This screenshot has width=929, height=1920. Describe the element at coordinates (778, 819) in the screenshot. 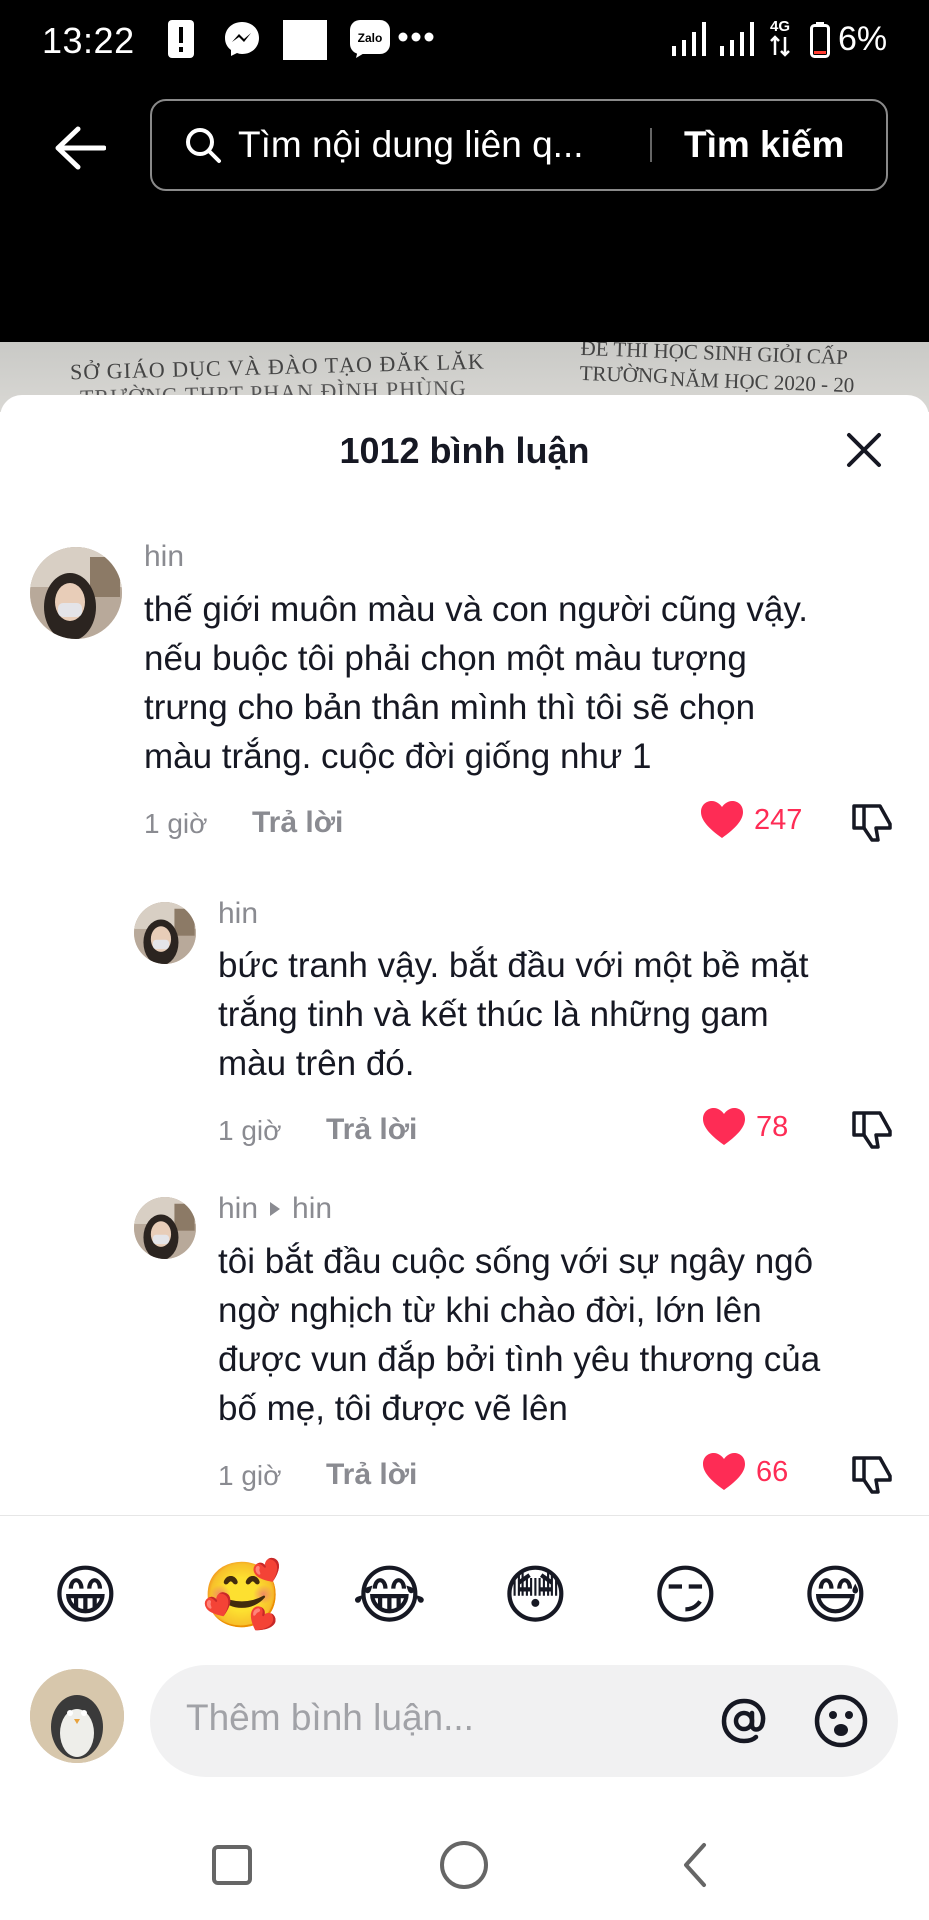

I see `like-count: 247` at that location.